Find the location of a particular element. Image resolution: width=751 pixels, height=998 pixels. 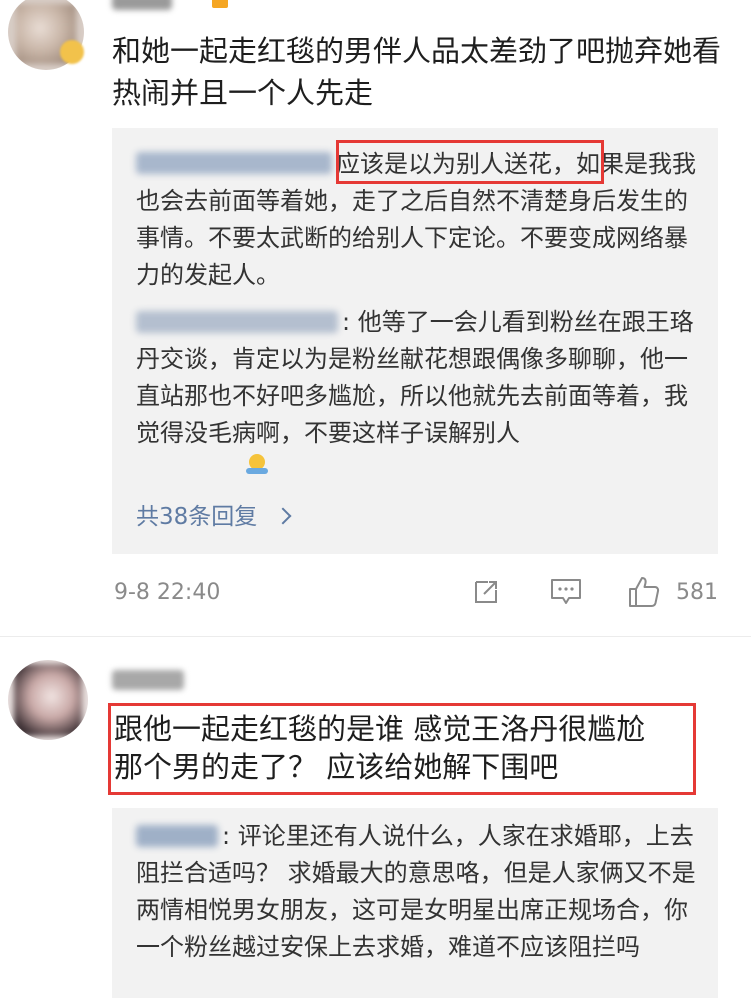

like-button is located at coordinates (644, 592).